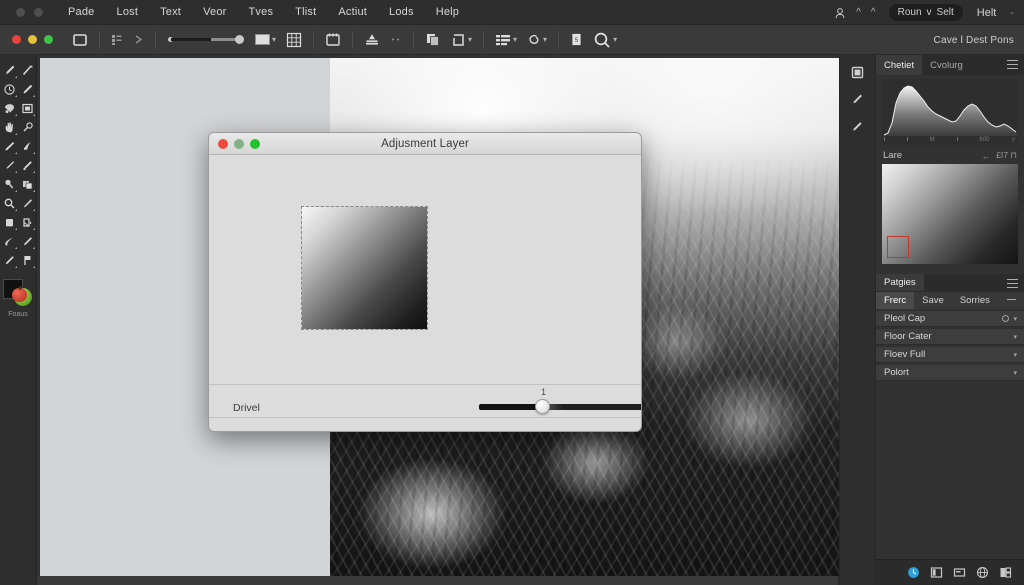 This screenshot has width=1024, height=585. I want to click on tool-pen-tool-icon, so click(9, 260).